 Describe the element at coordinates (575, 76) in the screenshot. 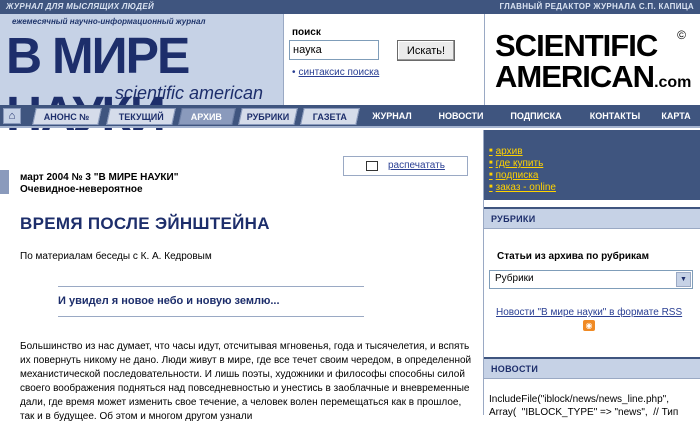

I see `sa-line2-text: AMERICAN` at that location.